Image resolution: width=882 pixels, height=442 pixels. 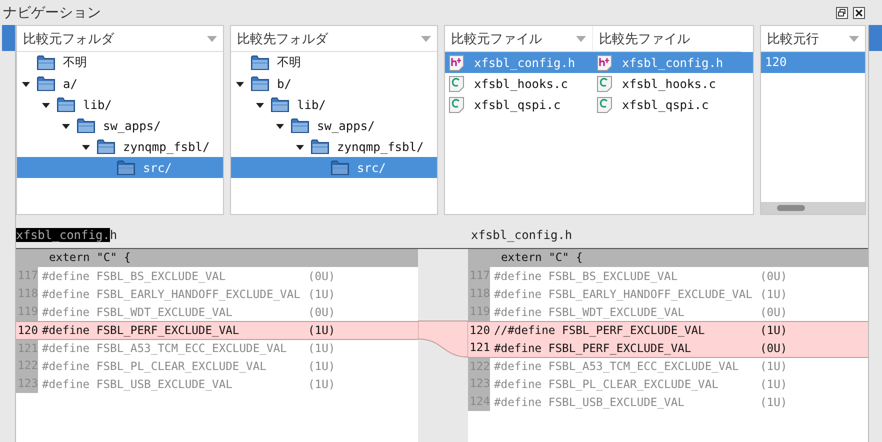 I want to click on file-row: xfsbl_qspi.c xfsbl_qspi.c, so click(x=599, y=104).